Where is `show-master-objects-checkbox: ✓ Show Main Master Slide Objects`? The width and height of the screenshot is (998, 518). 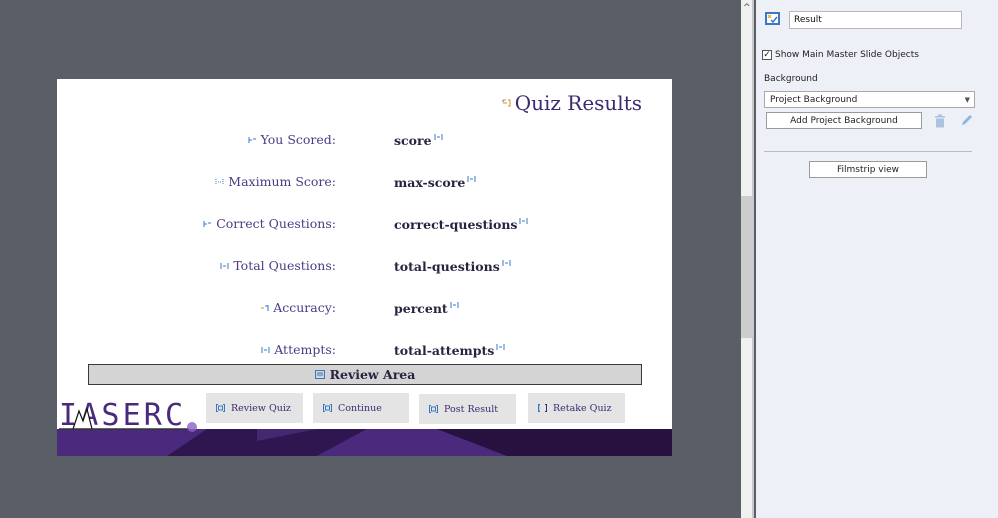 show-master-objects-checkbox: ✓ Show Main Master Slide Objects is located at coordinates (840, 55).